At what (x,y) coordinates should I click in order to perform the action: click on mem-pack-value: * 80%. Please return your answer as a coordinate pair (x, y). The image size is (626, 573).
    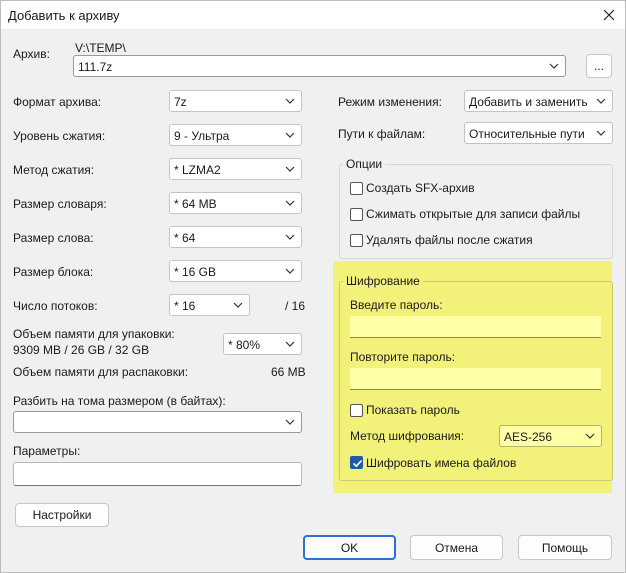
    Looking at the image, I should click on (244, 345).